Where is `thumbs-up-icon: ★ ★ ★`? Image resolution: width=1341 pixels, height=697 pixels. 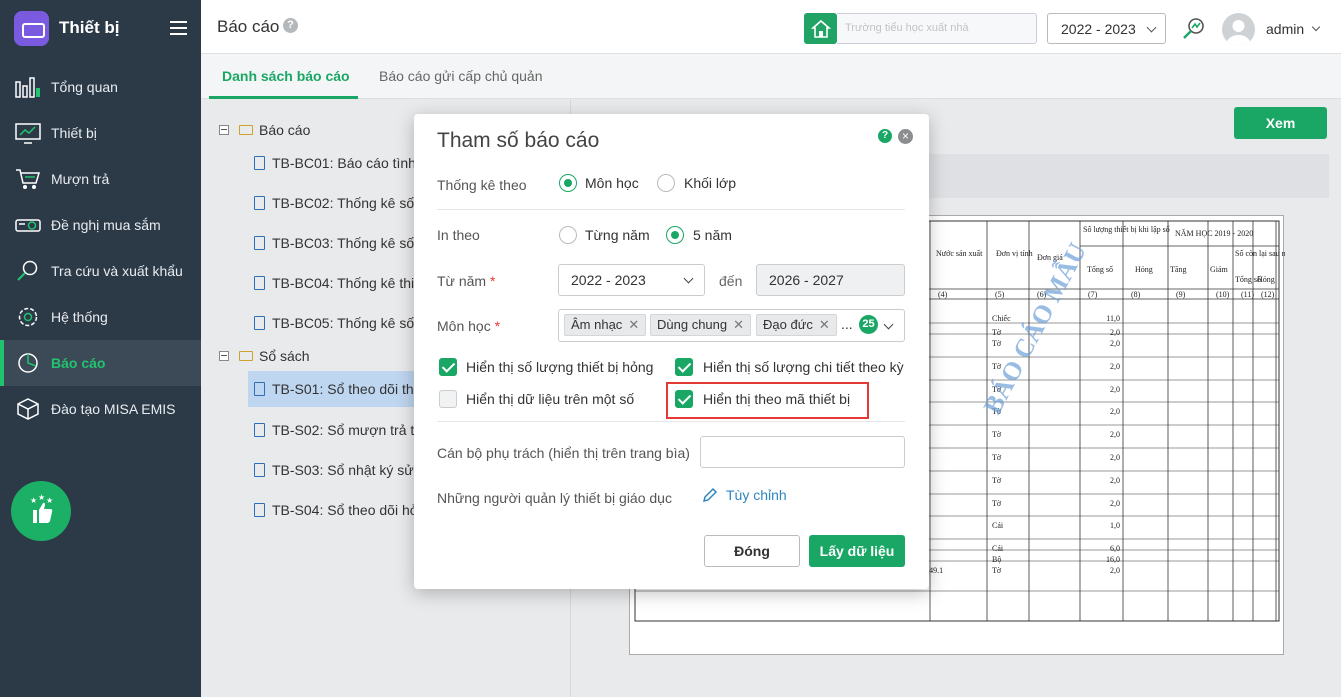 thumbs-up-icon: ★ ★ ★ is located at coordinates (41, 508).